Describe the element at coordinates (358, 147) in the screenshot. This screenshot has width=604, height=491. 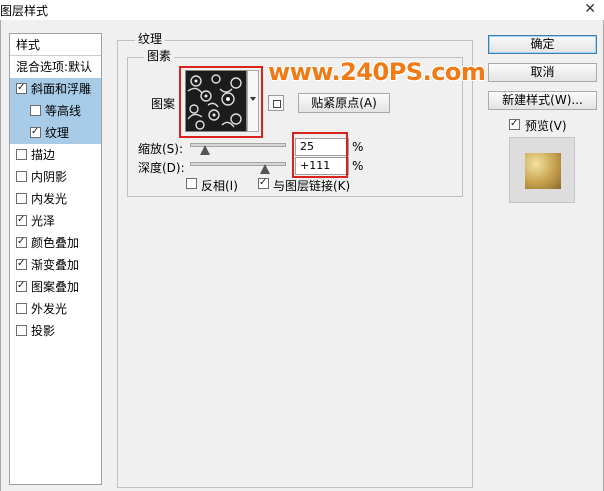
I see `scale-percent: %` at that location.